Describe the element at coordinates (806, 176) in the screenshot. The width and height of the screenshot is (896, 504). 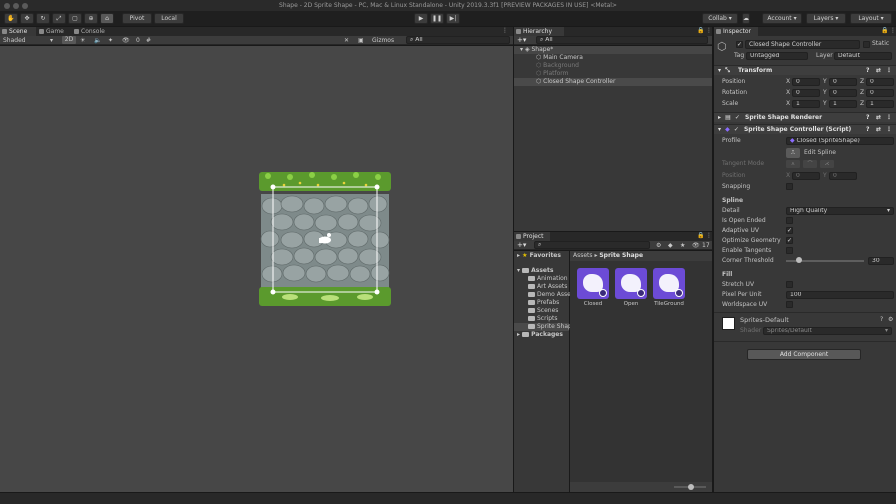
I see `point-position-x-input: 0` at that location.